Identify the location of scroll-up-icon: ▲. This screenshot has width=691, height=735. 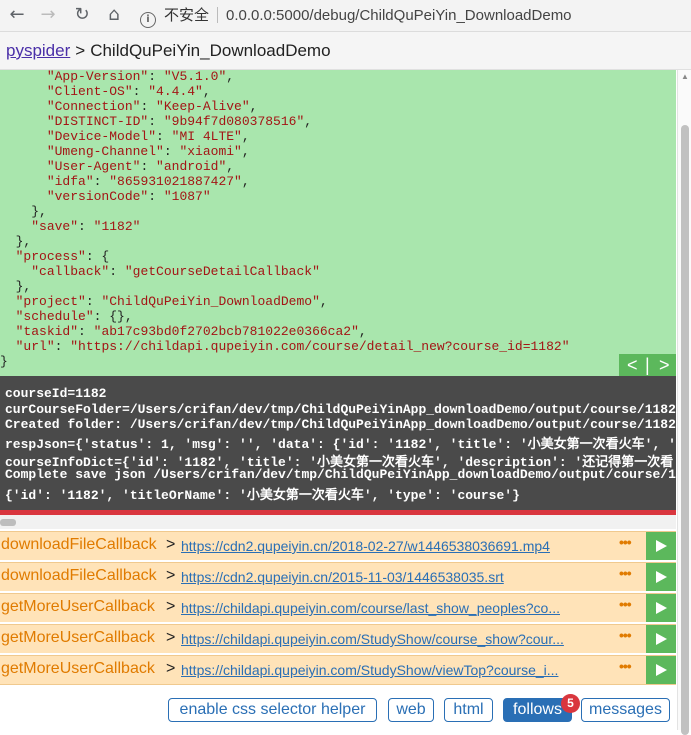
(685, 76).